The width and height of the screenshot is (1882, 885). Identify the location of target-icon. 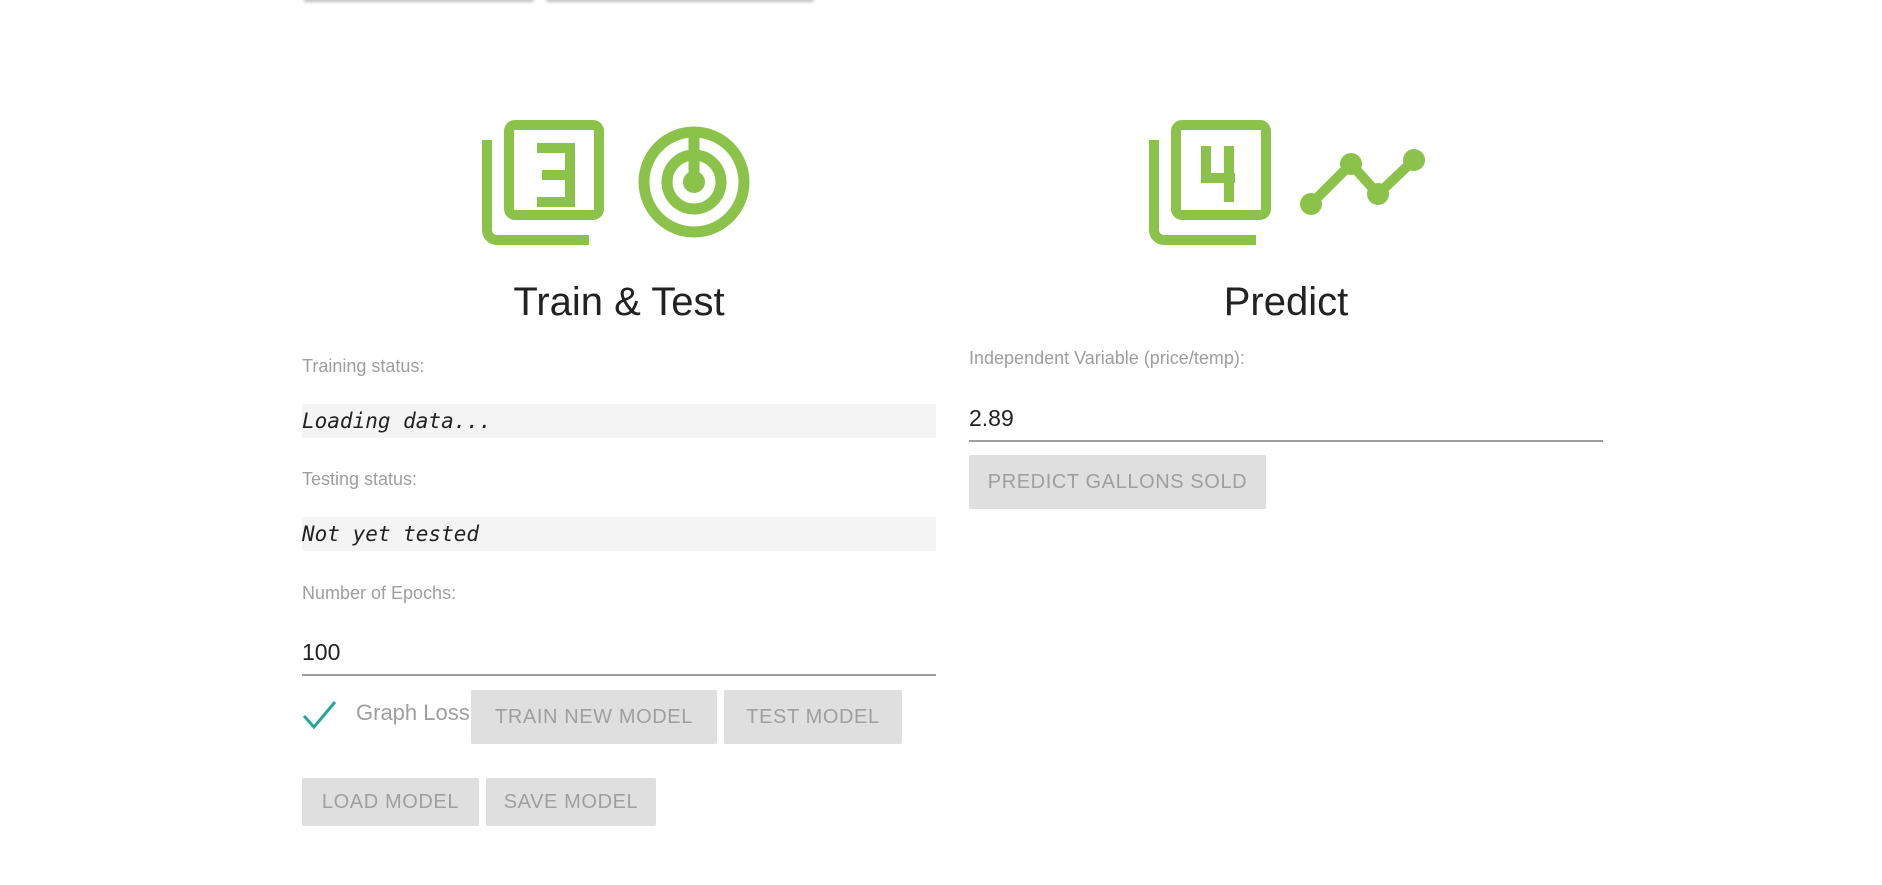
(694, 182).